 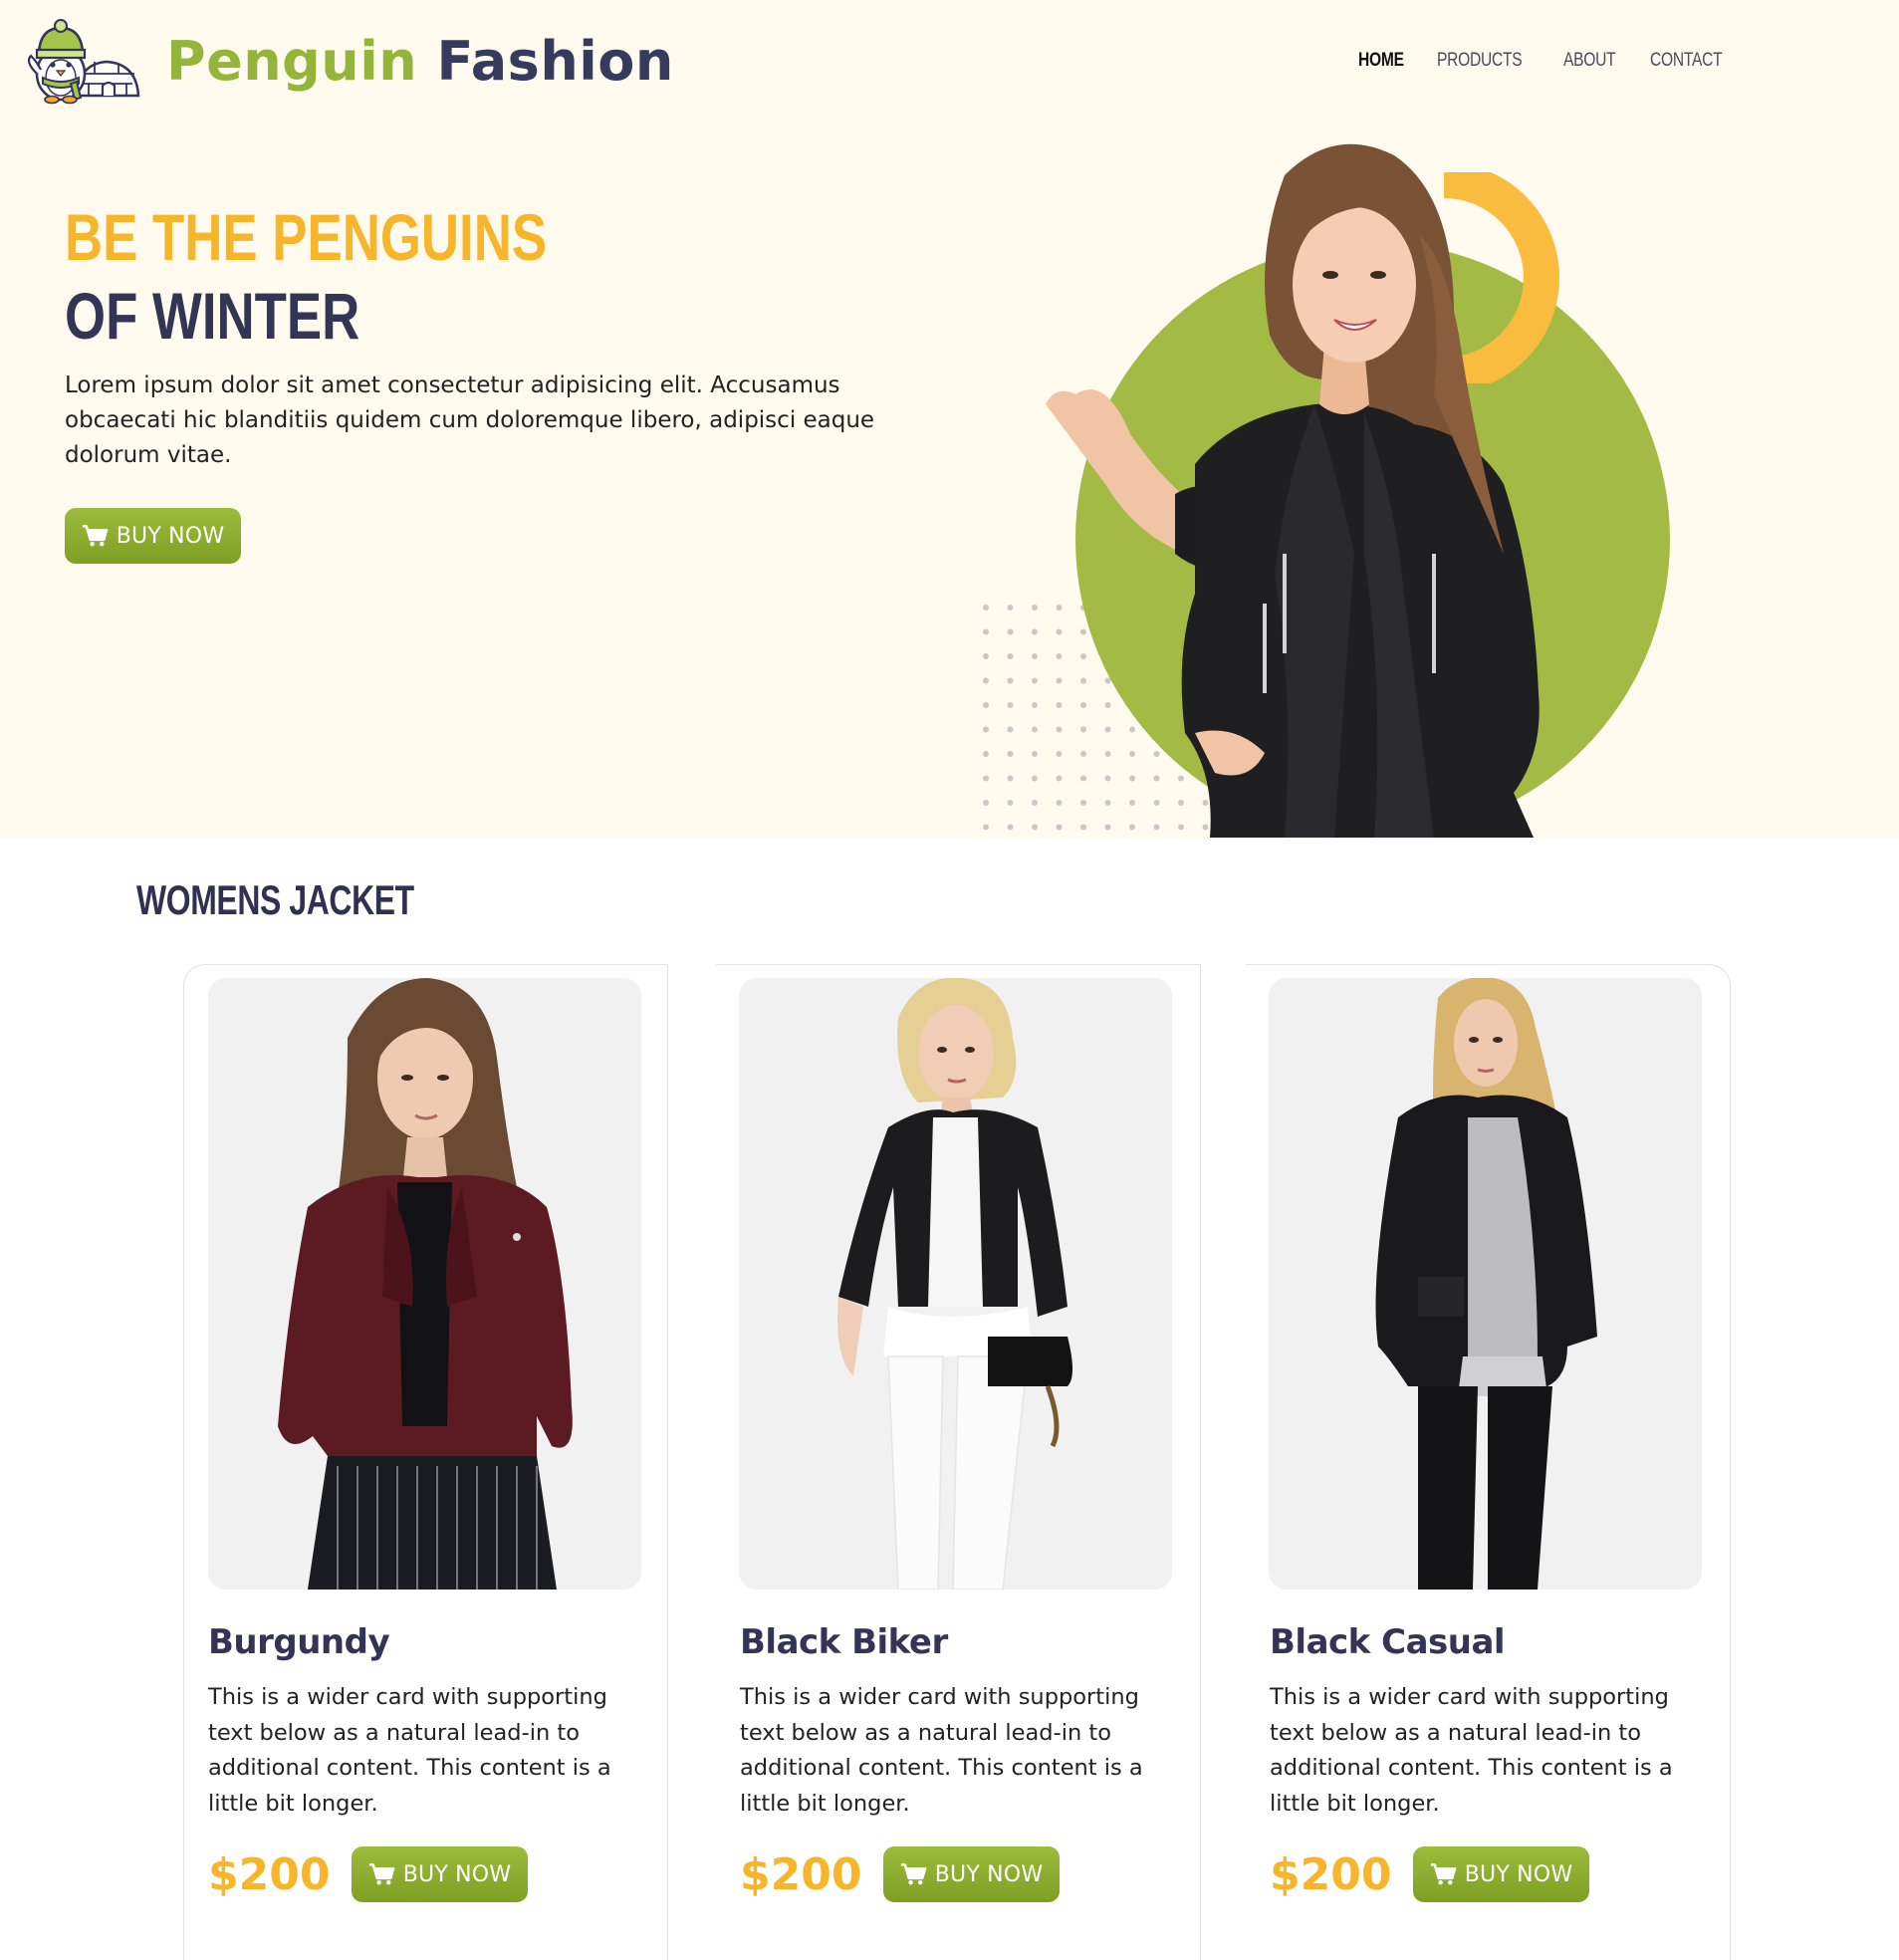 I want to click on brand-name: Penguin Fashion, so click(x=420, y=62).